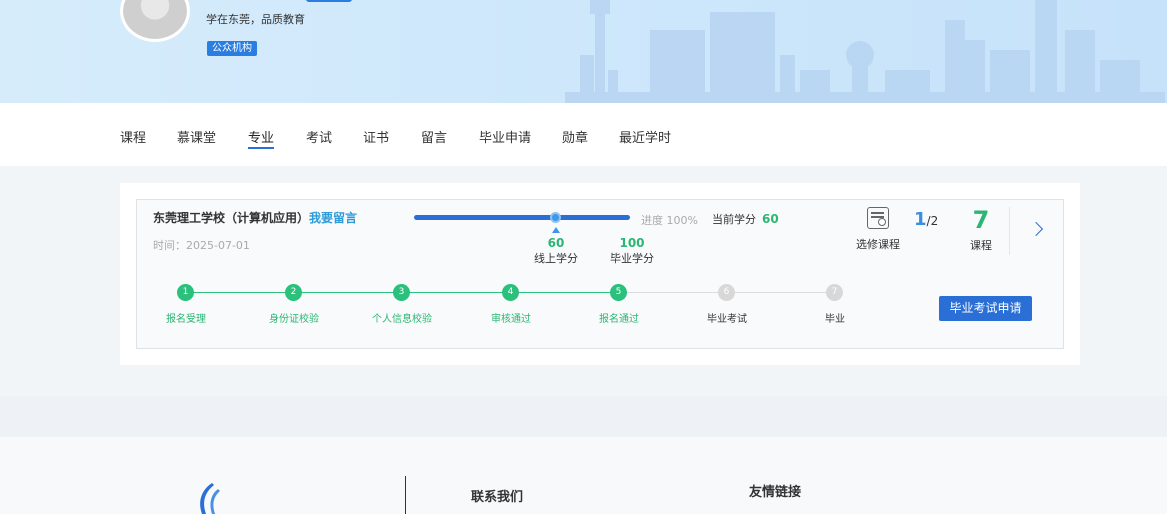  What do you see at coordinates (770, 219) in the screenshot?
I see `current-credit-value: 60` at bounding box center [770, 219].